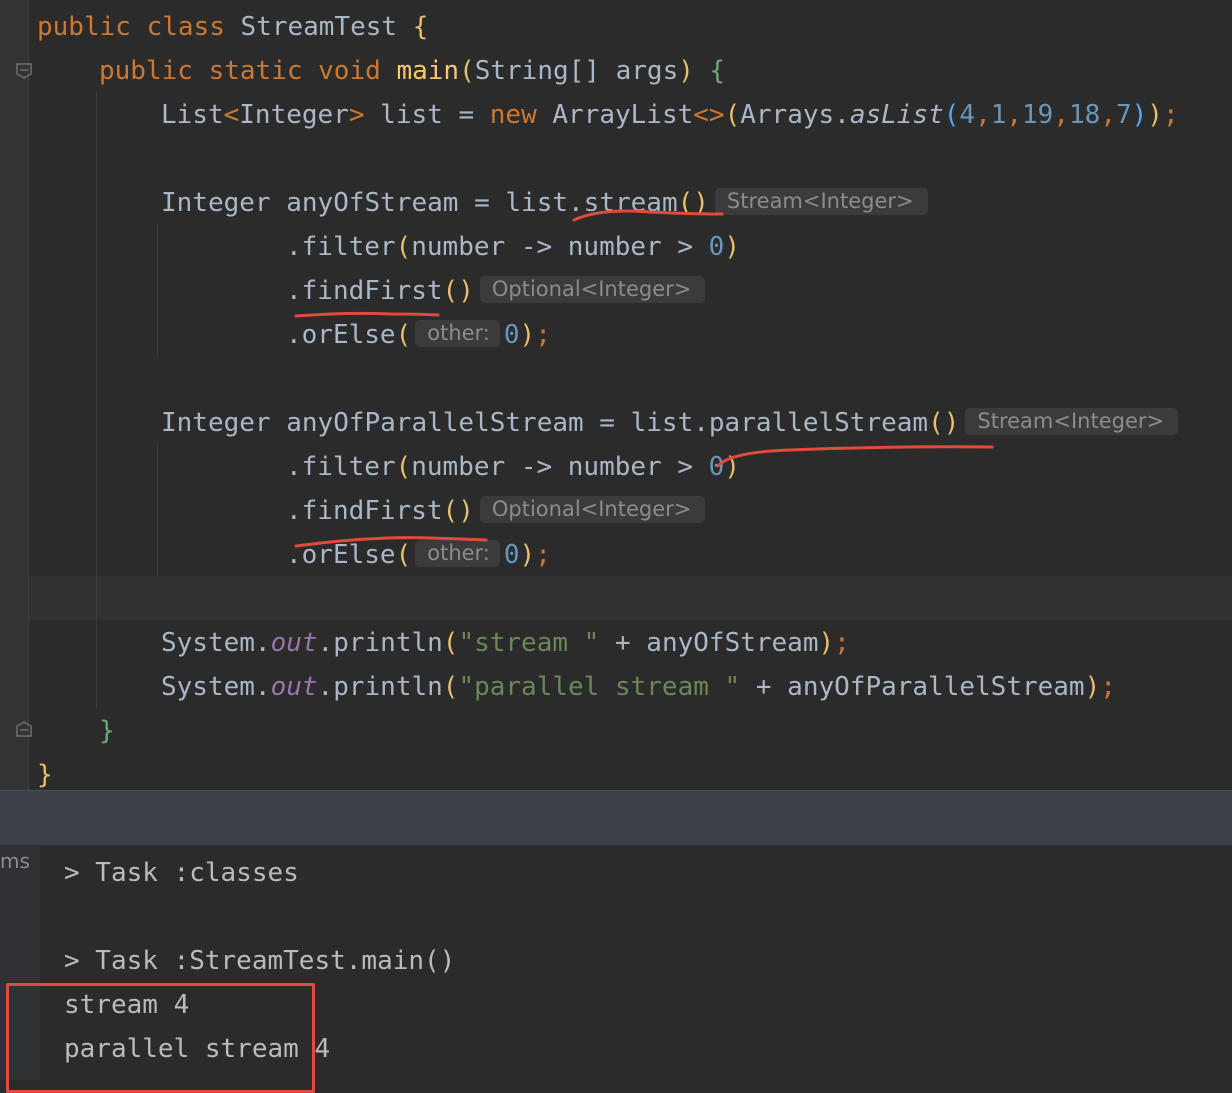  I want to click on brace: {, so click(420, 27).